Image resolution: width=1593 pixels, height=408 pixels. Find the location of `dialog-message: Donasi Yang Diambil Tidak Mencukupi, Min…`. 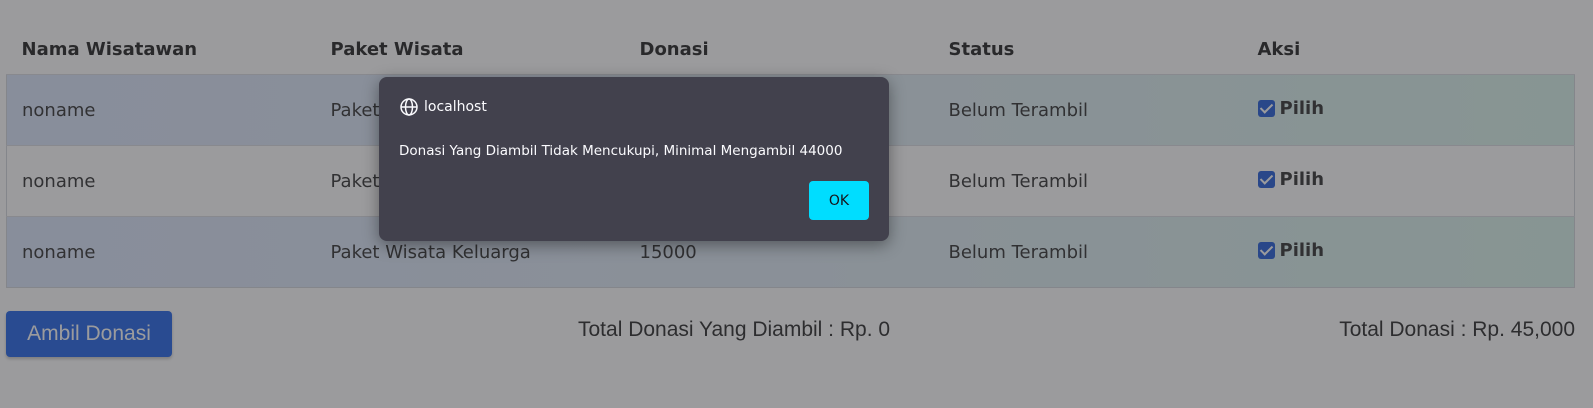

dialog-message: Donasi Yang Diambil Tidak Mencukupi, Min… is located at coordinates (621, 151).